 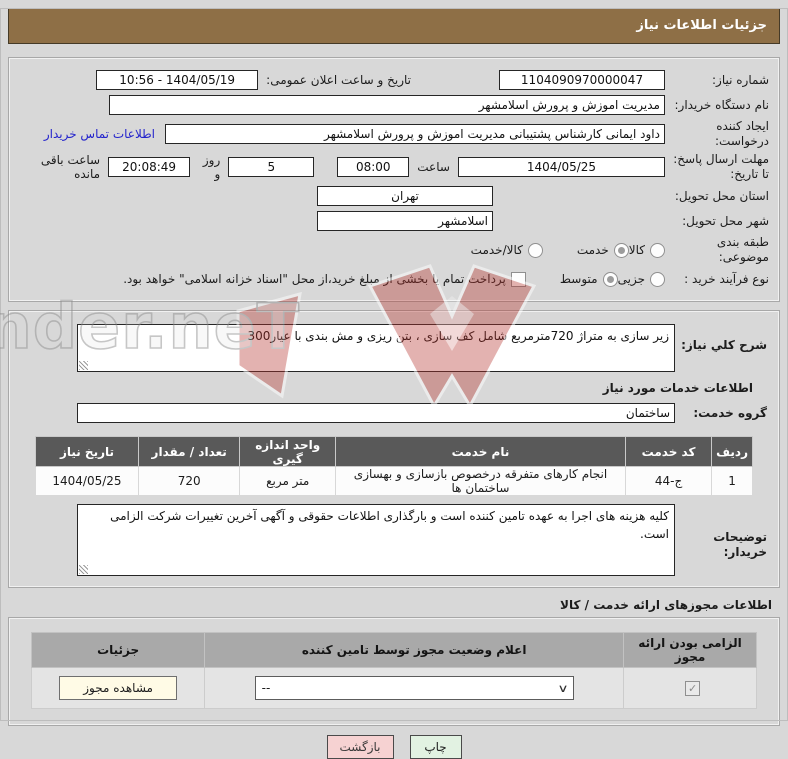 What do you see at coordinates (70, 167) in the screenshot?
I see `remaining-hours-label: ساعت باقی مانده` at bounding box center [70, 167].